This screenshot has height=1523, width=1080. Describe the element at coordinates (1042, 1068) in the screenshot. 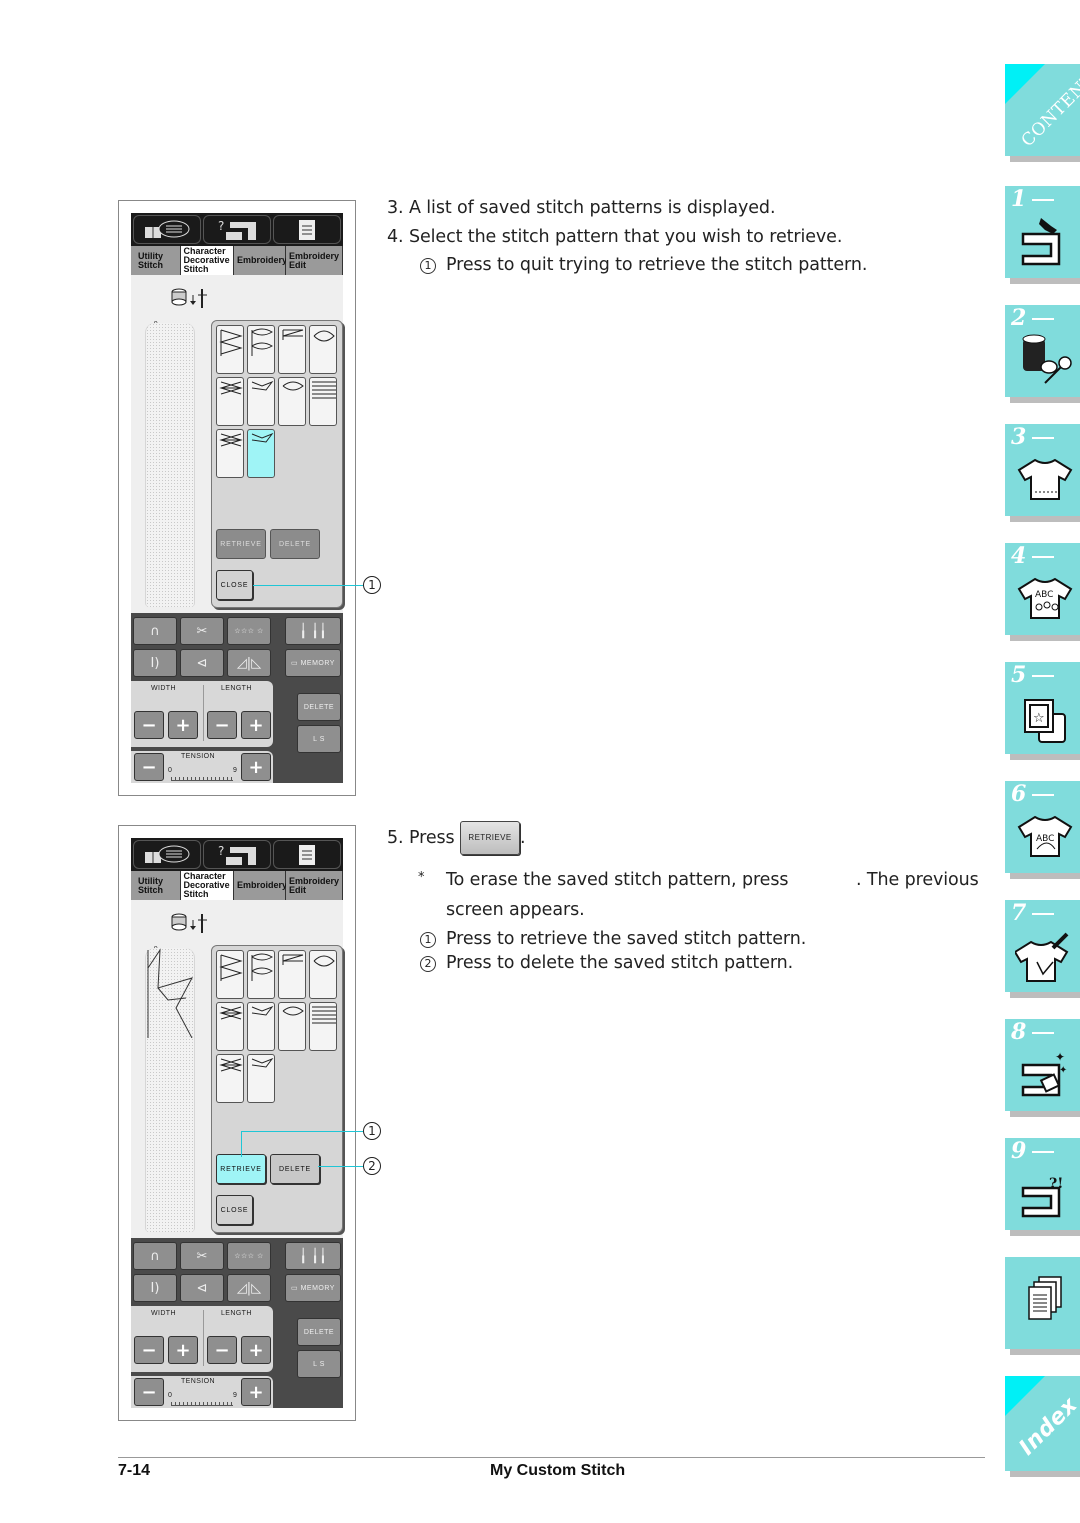

I see `side-tab-chapter-8: 8 ✦ ✦` at that location.